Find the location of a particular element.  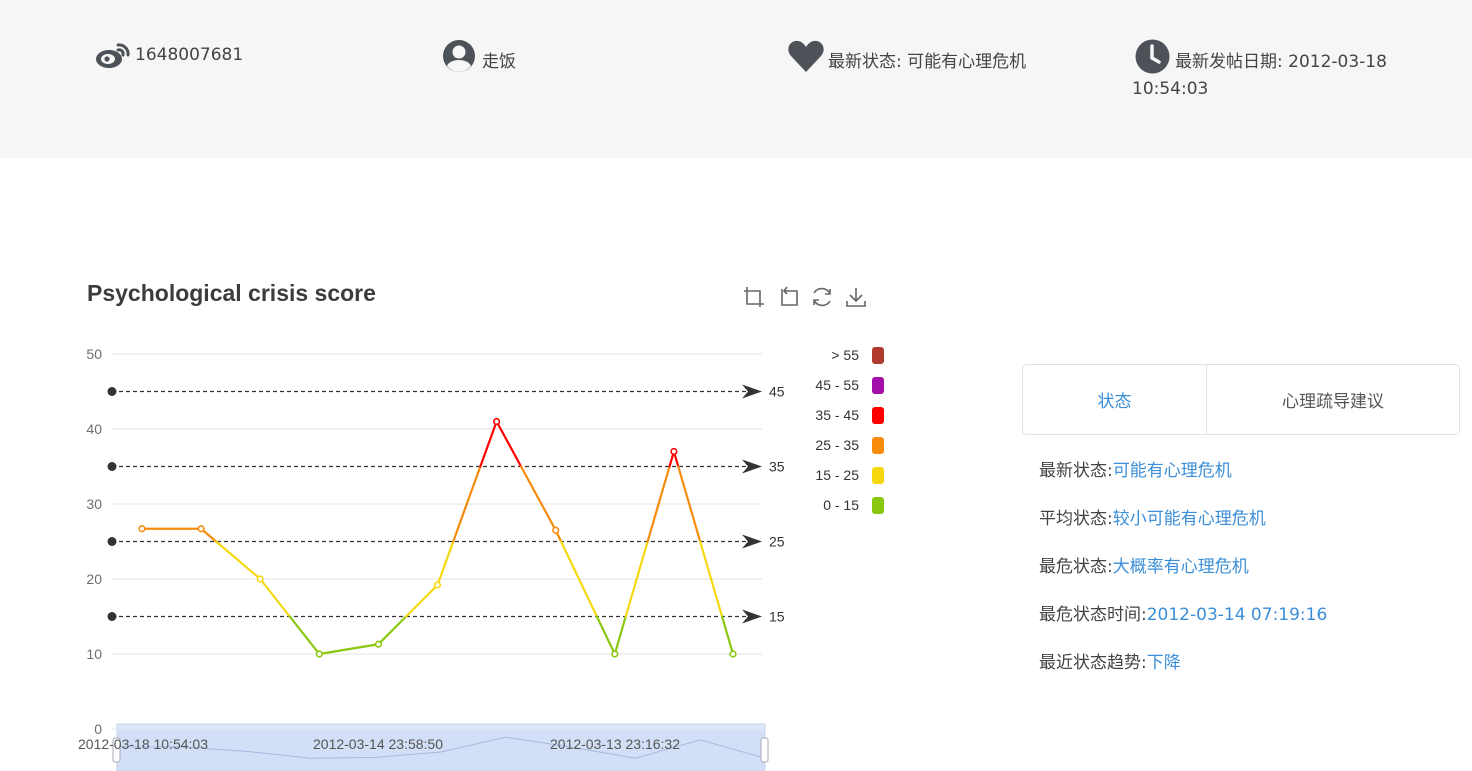

y-tick-label: 10 is located at coordinates (94, 654).